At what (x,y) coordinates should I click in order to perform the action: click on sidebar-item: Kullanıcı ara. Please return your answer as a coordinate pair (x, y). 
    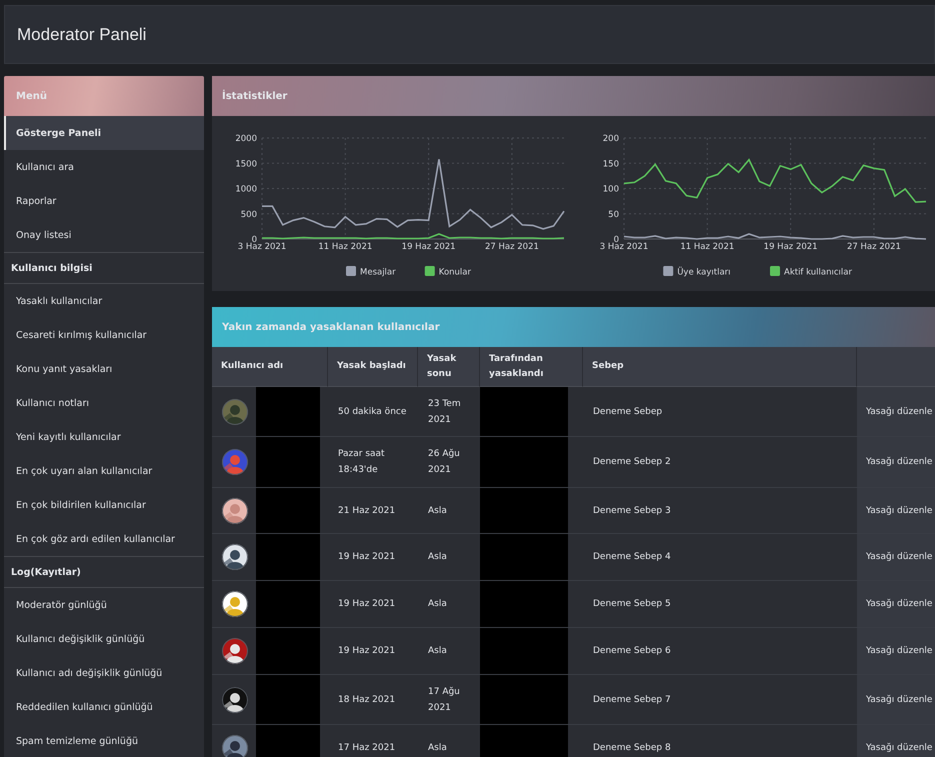
    Looking at the image, I should click on (104, 167).